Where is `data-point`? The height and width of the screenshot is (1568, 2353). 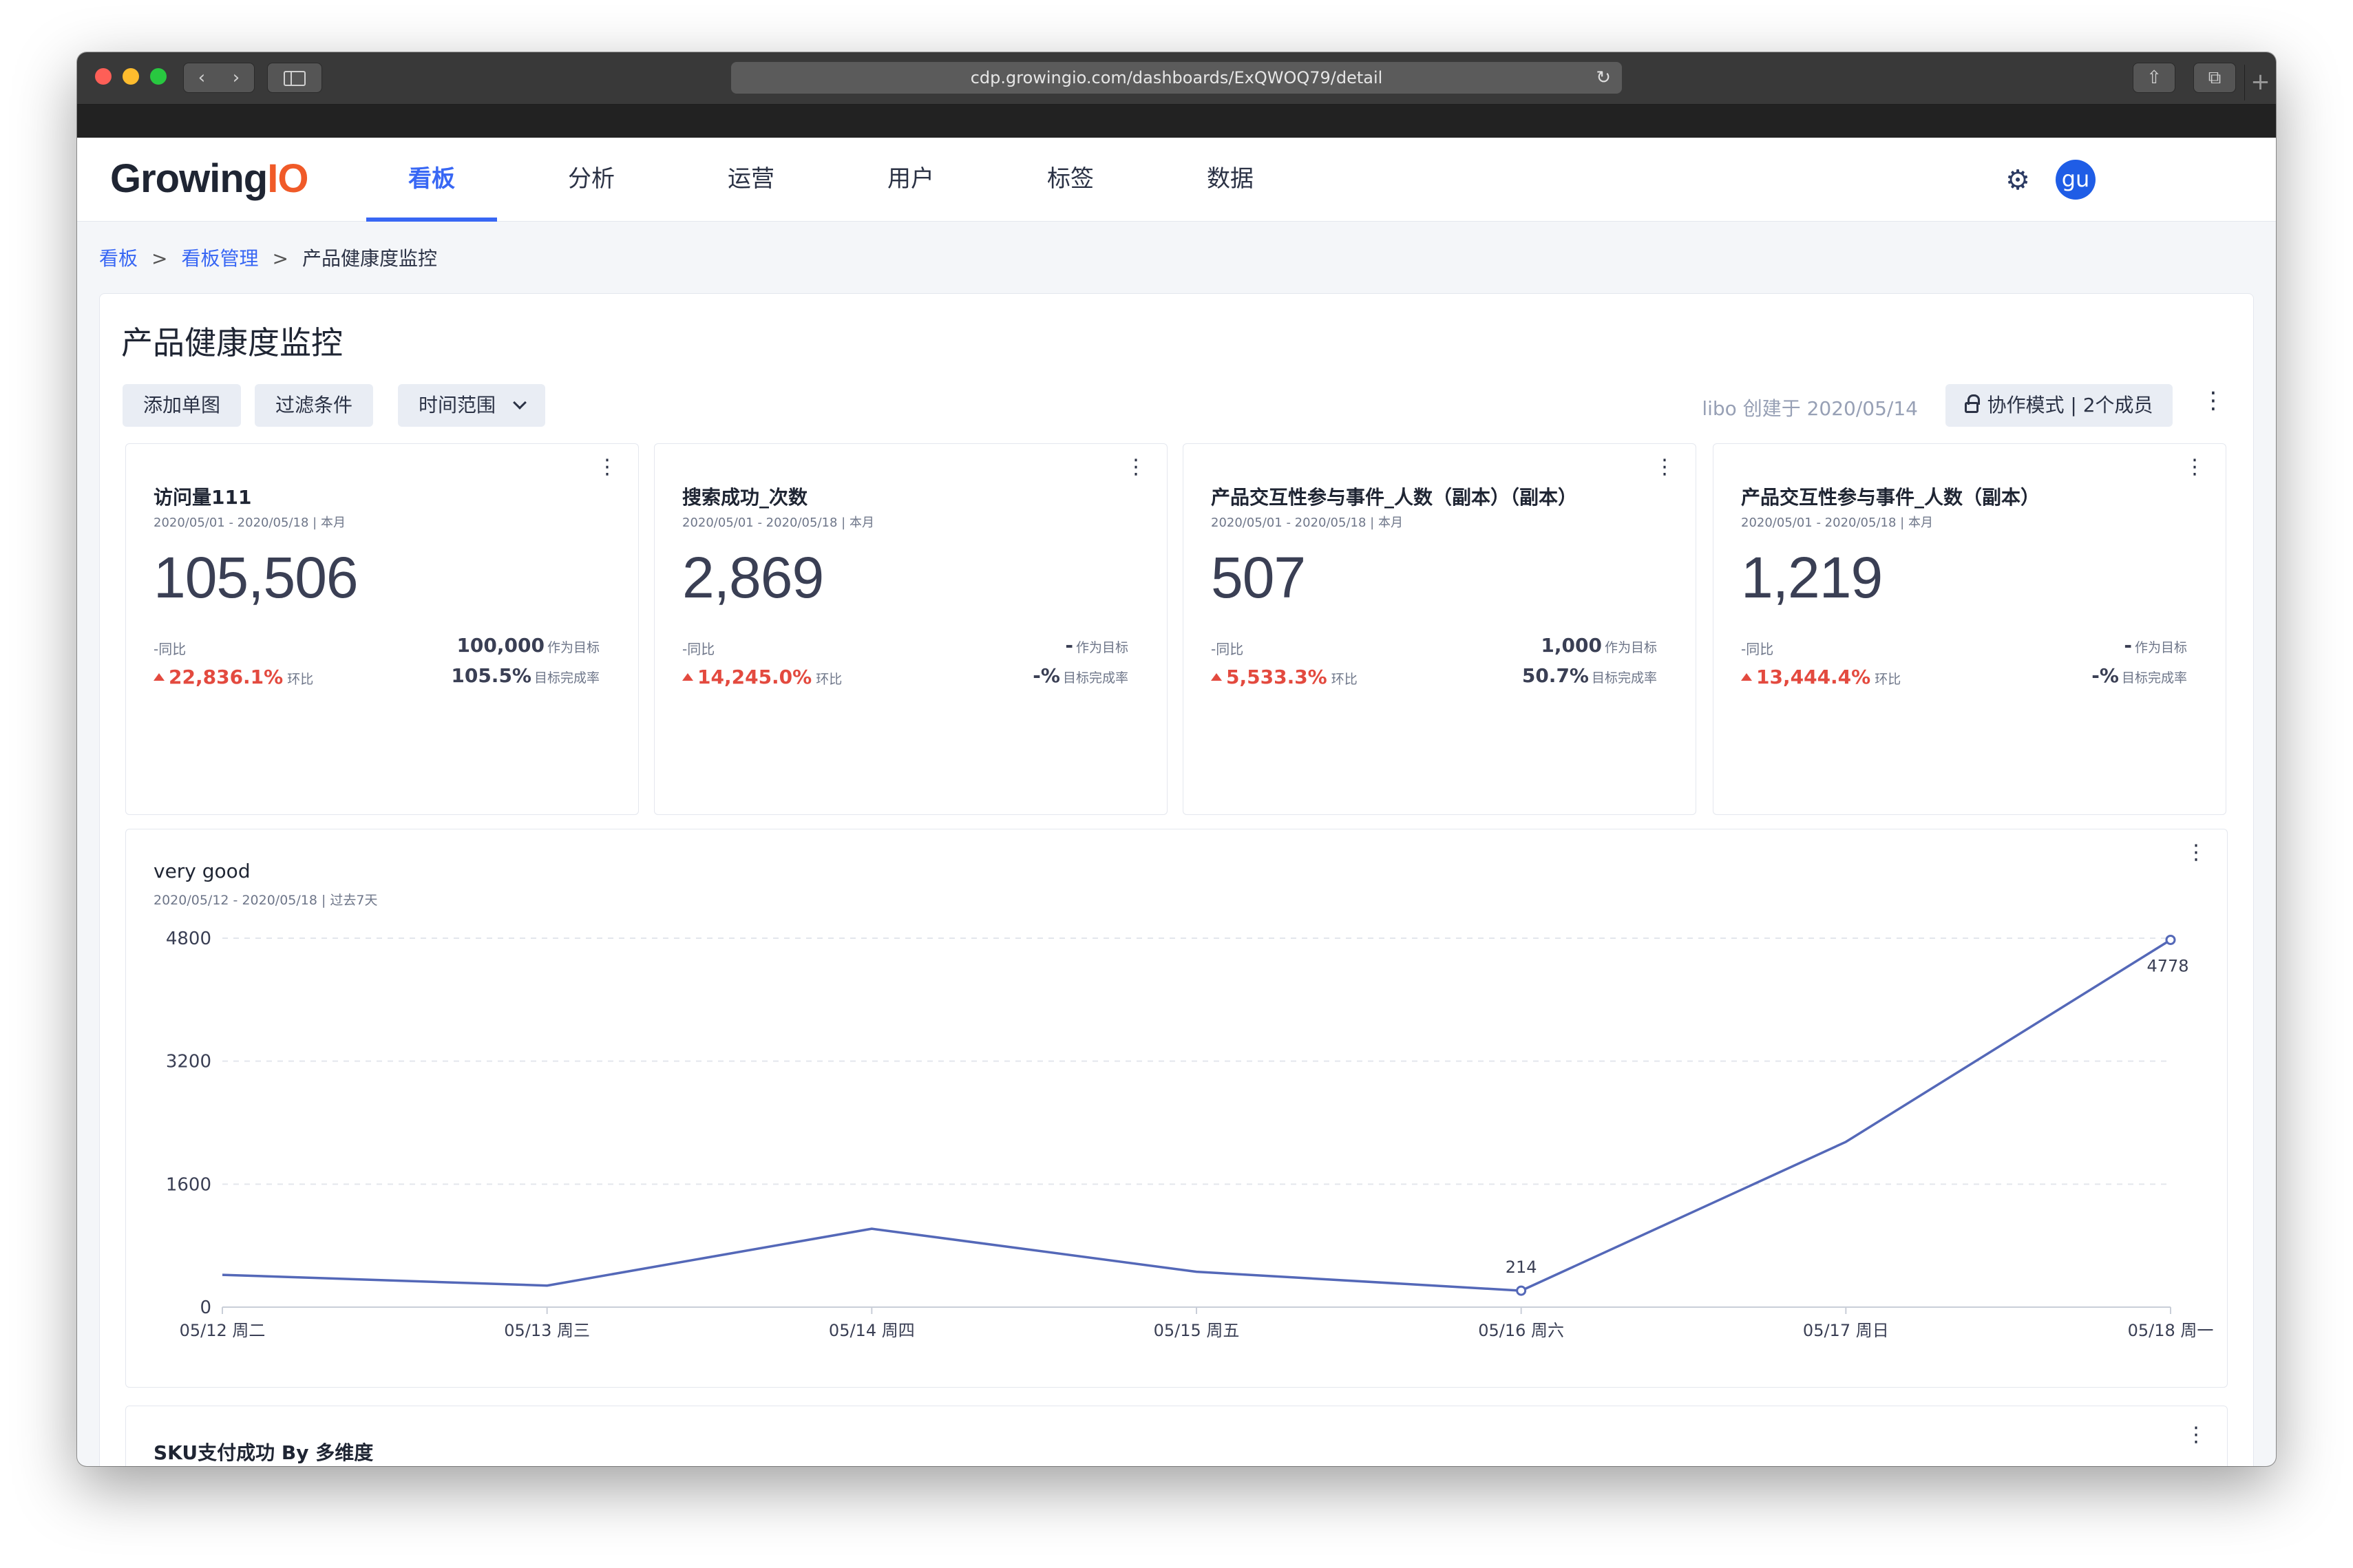
data-point is located at coordinates (2170, 939).